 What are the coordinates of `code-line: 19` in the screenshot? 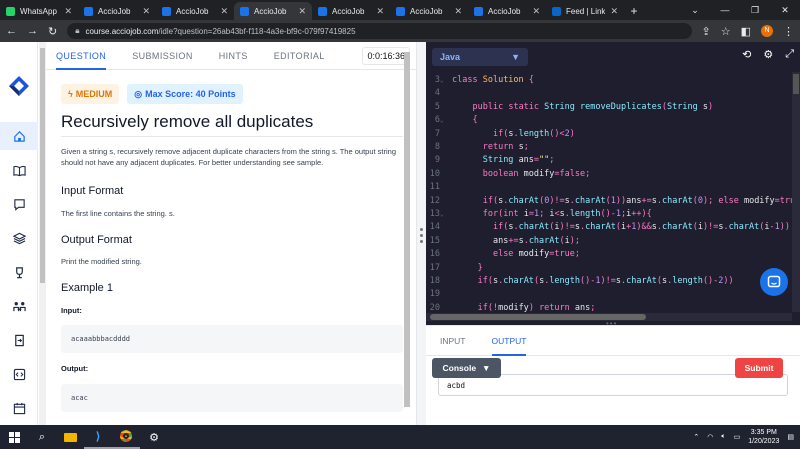 It's located at (609, 294).